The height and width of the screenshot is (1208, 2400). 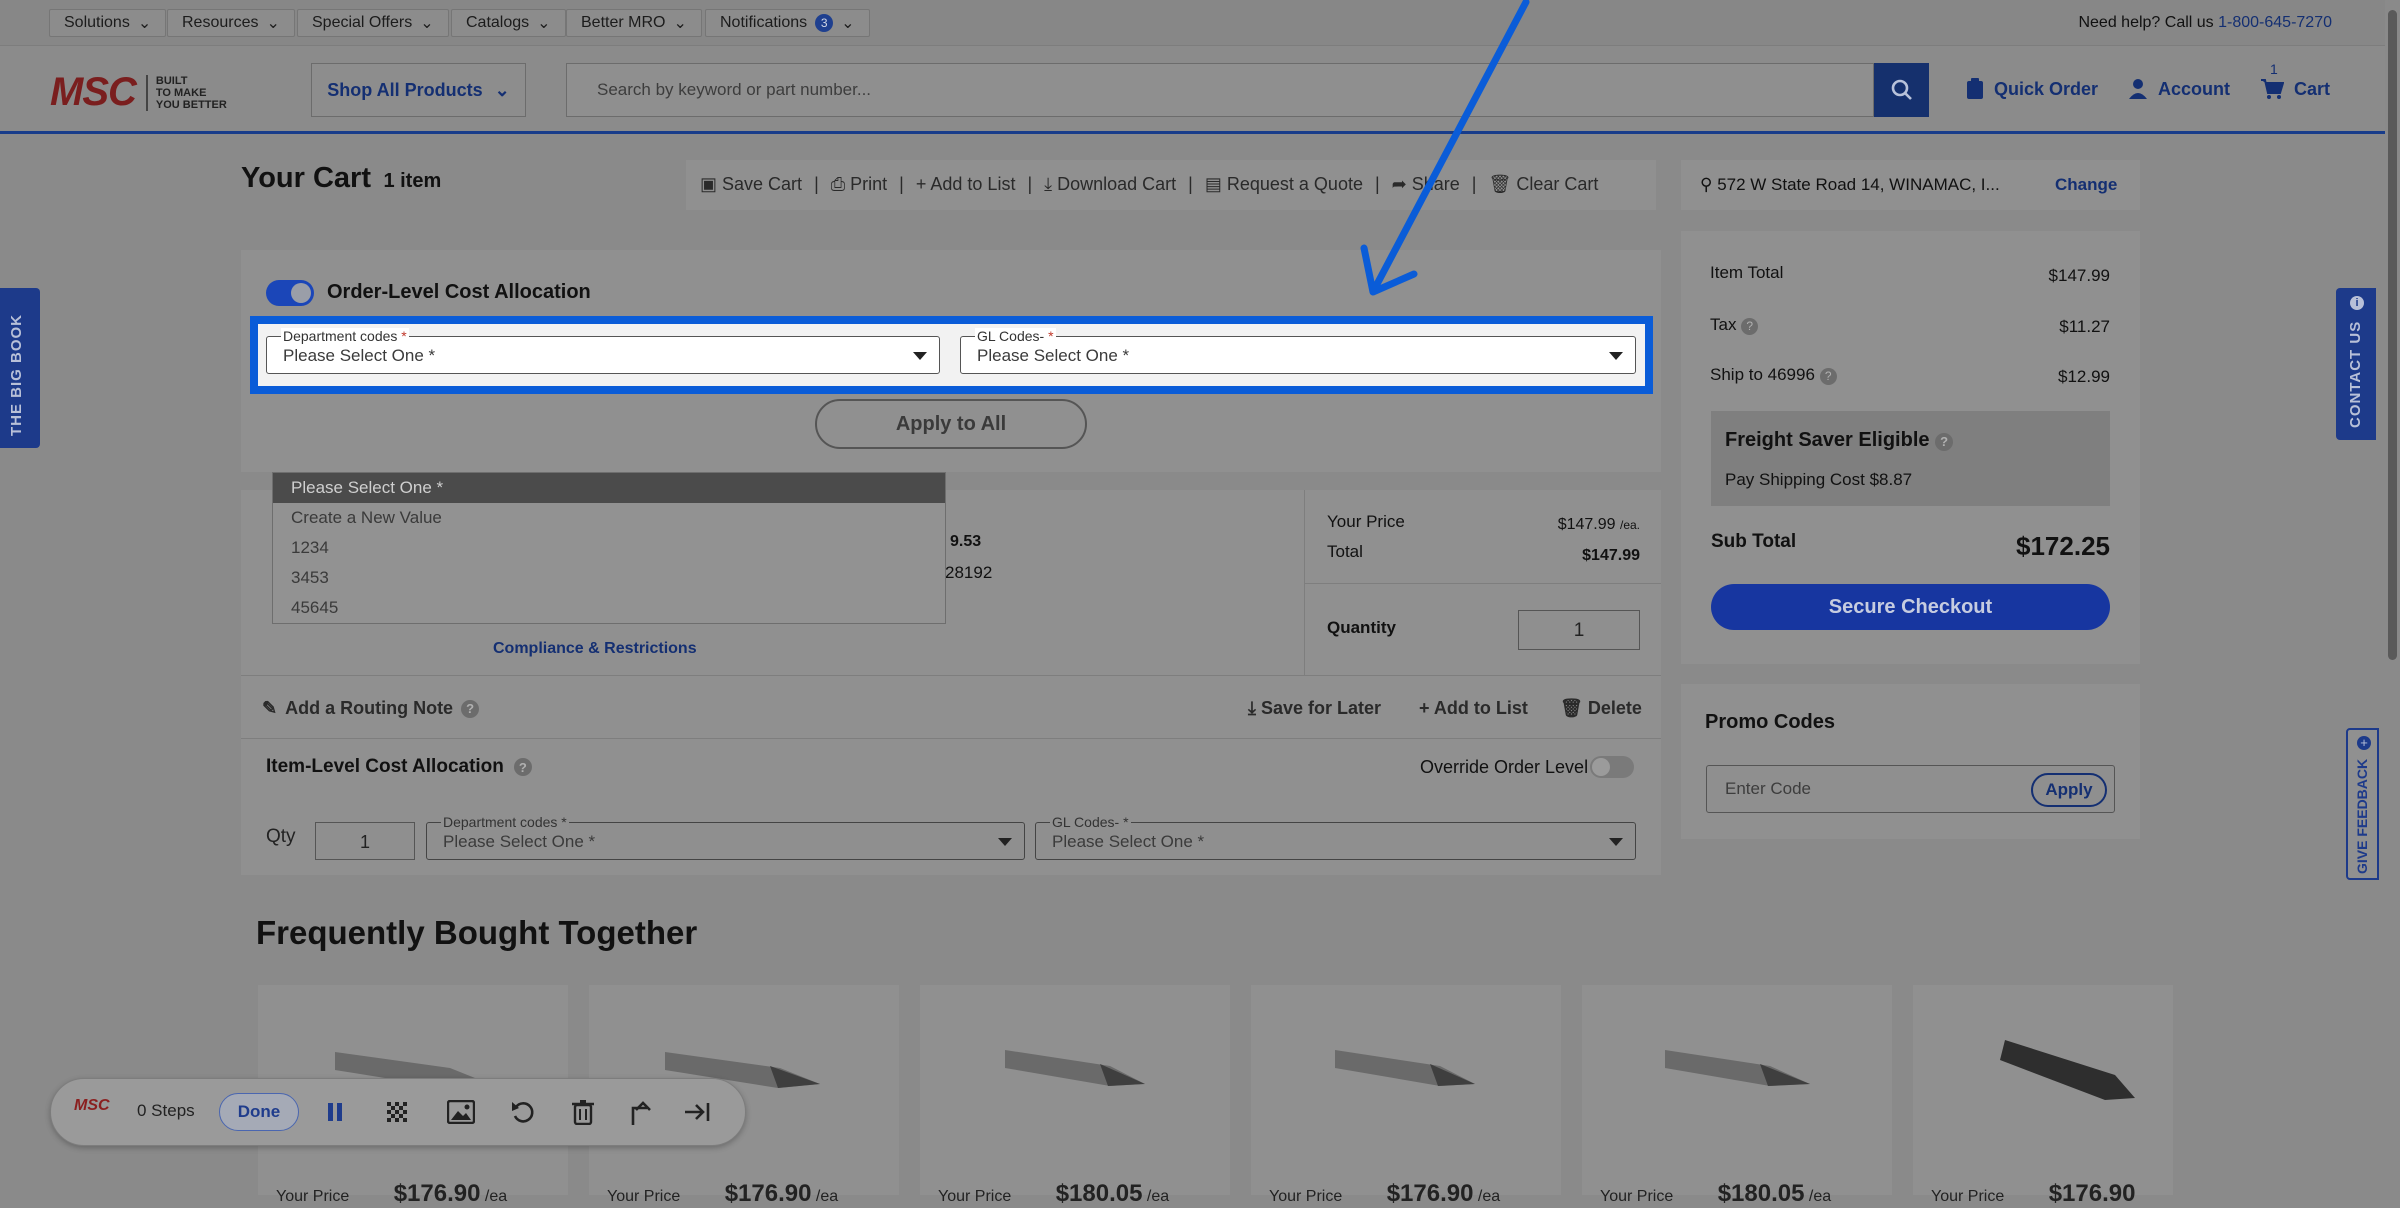 I want to click on contact-us-tab: i CONTACT US, so click(x=2356, y=364).